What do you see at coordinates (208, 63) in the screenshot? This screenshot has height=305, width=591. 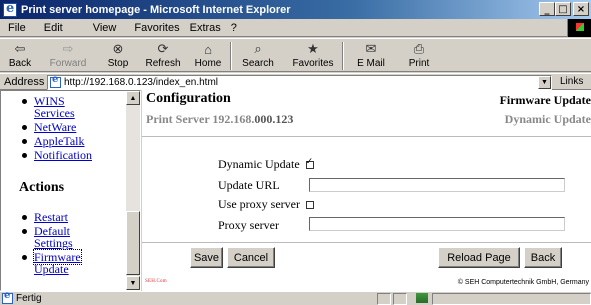 I see `home-label: Home` at bounding box center [208, 63].